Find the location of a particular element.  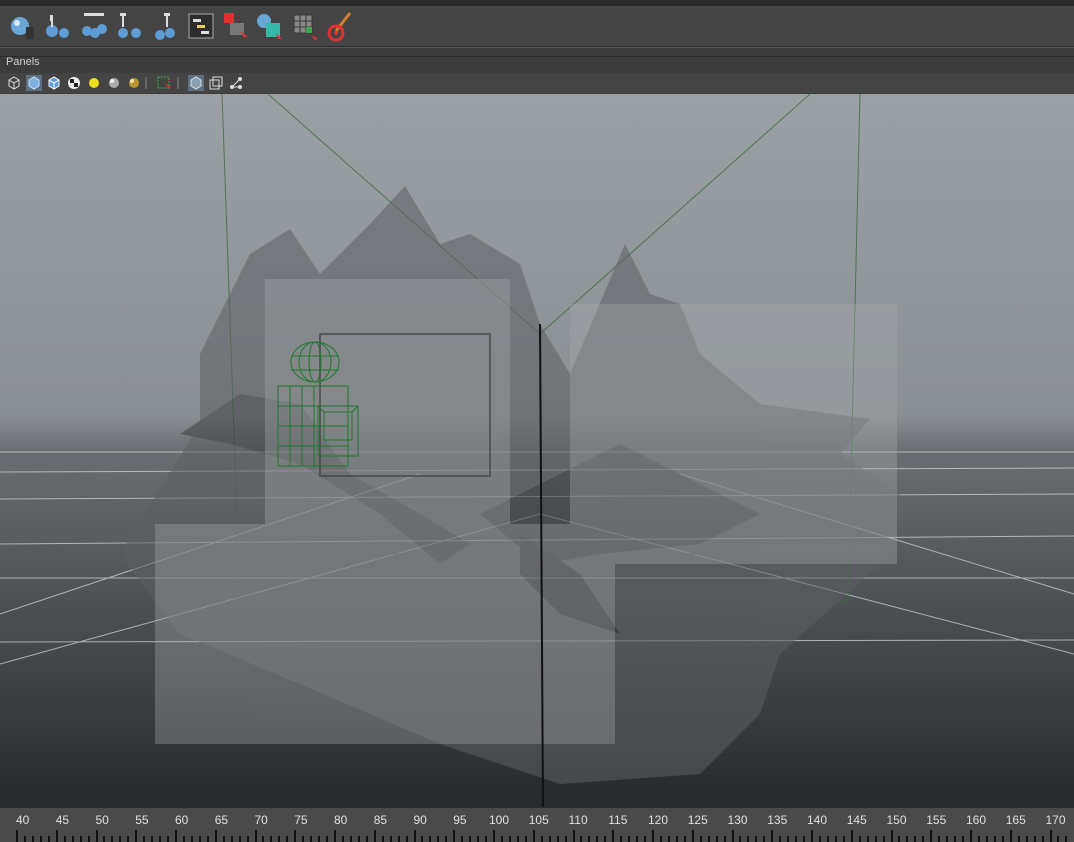

textured-icon is located at coordinates (54, 83).